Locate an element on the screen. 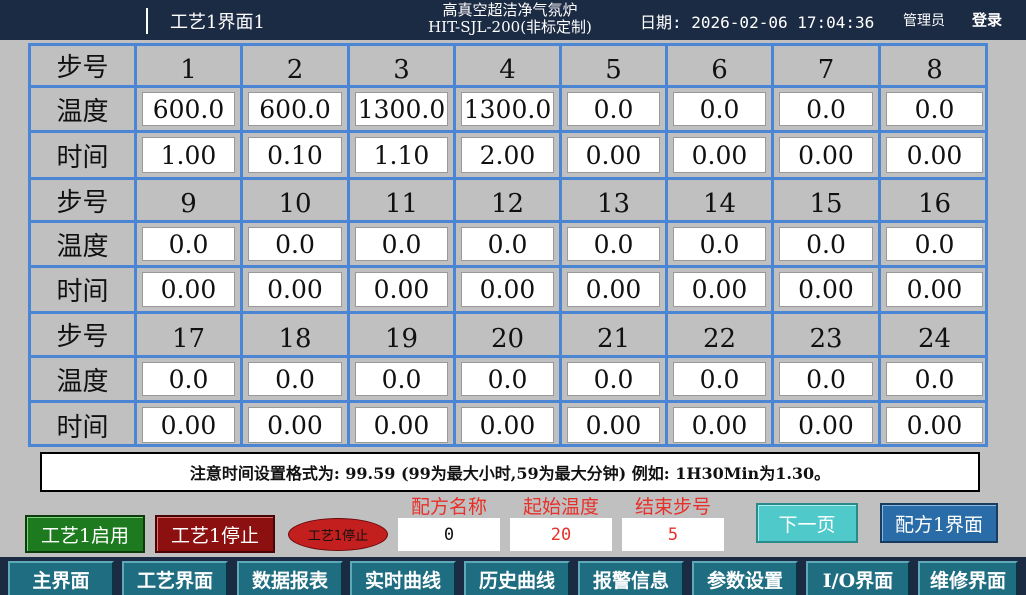 This screenshot has width=1026, height=595. time-input: 1.00 is located at coordinates (188, 155).